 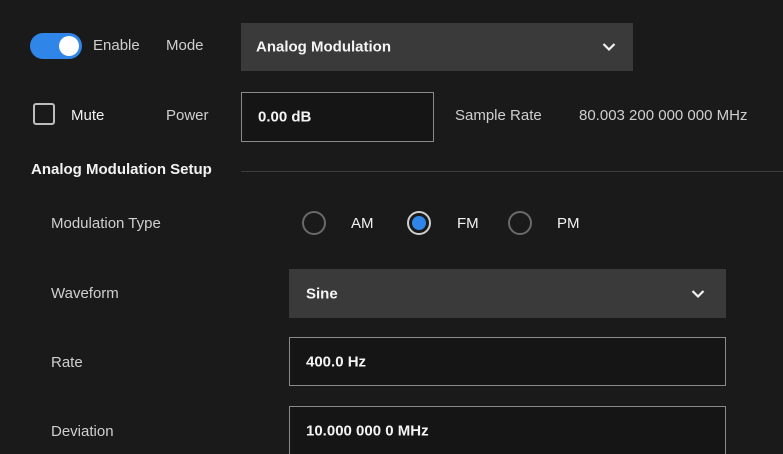 What do you see at coordinates (323, 47) in the screenshot?
I see `mode-select-value: Analog Modulation` at bounding box center [323, 47].